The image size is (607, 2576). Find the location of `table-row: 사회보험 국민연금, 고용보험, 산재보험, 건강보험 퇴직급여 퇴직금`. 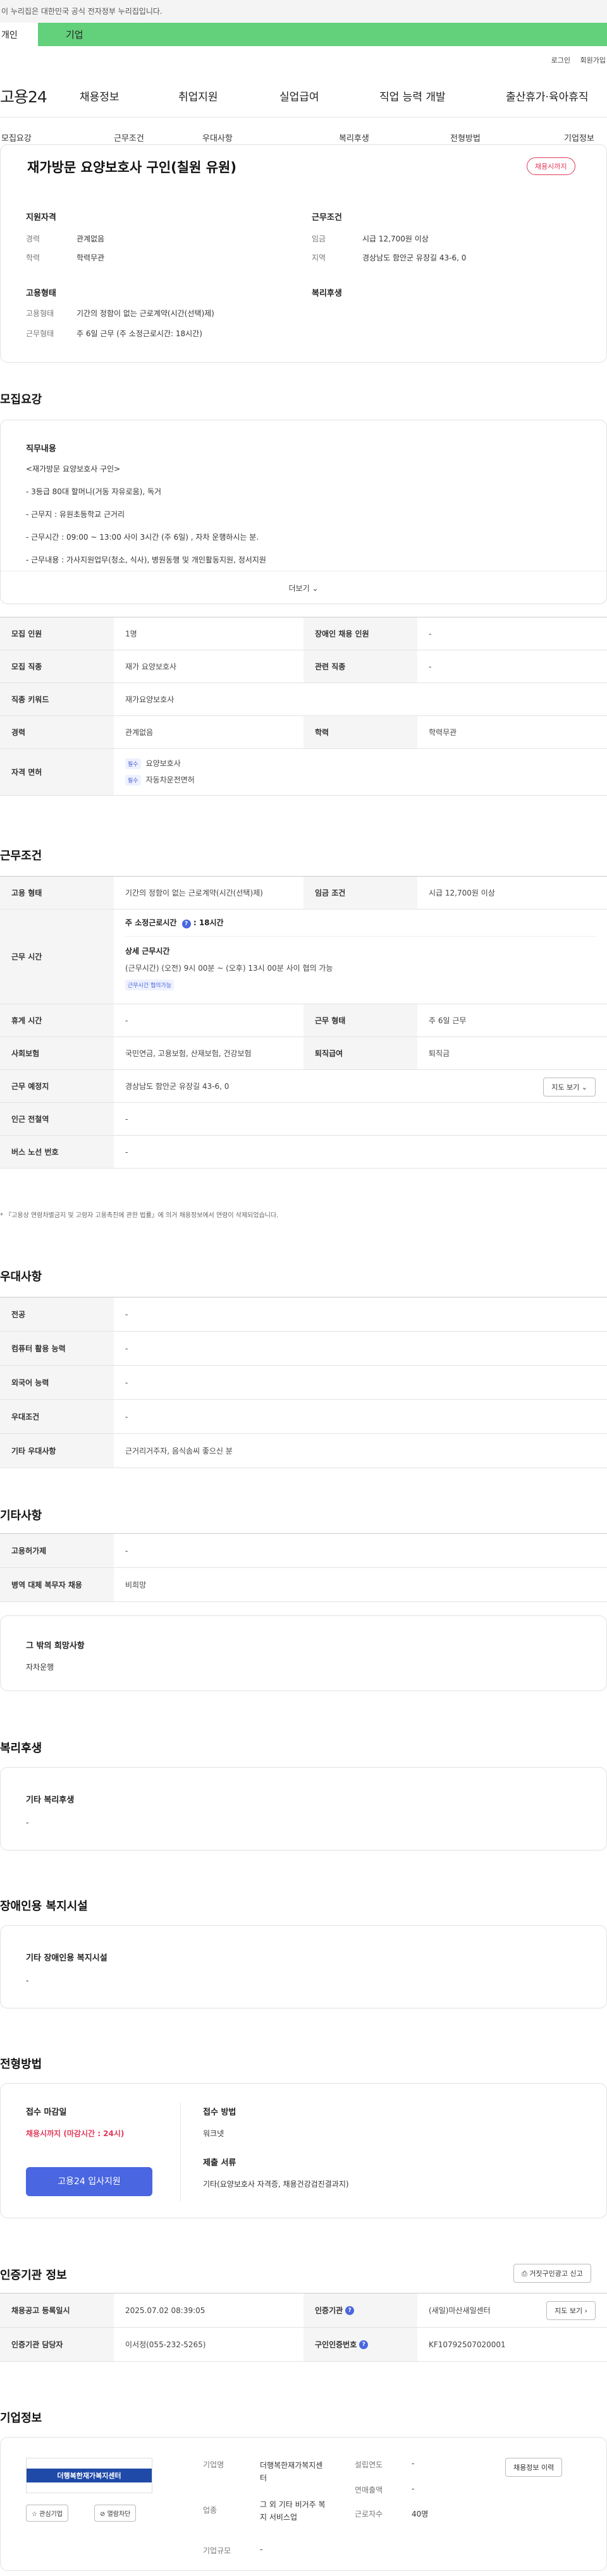

table-row: 사회보험 국민연금, 고용보험, 산재보험, 건강보험 퇴직급여 퇴직금 is located at coordinates (303, 1053).